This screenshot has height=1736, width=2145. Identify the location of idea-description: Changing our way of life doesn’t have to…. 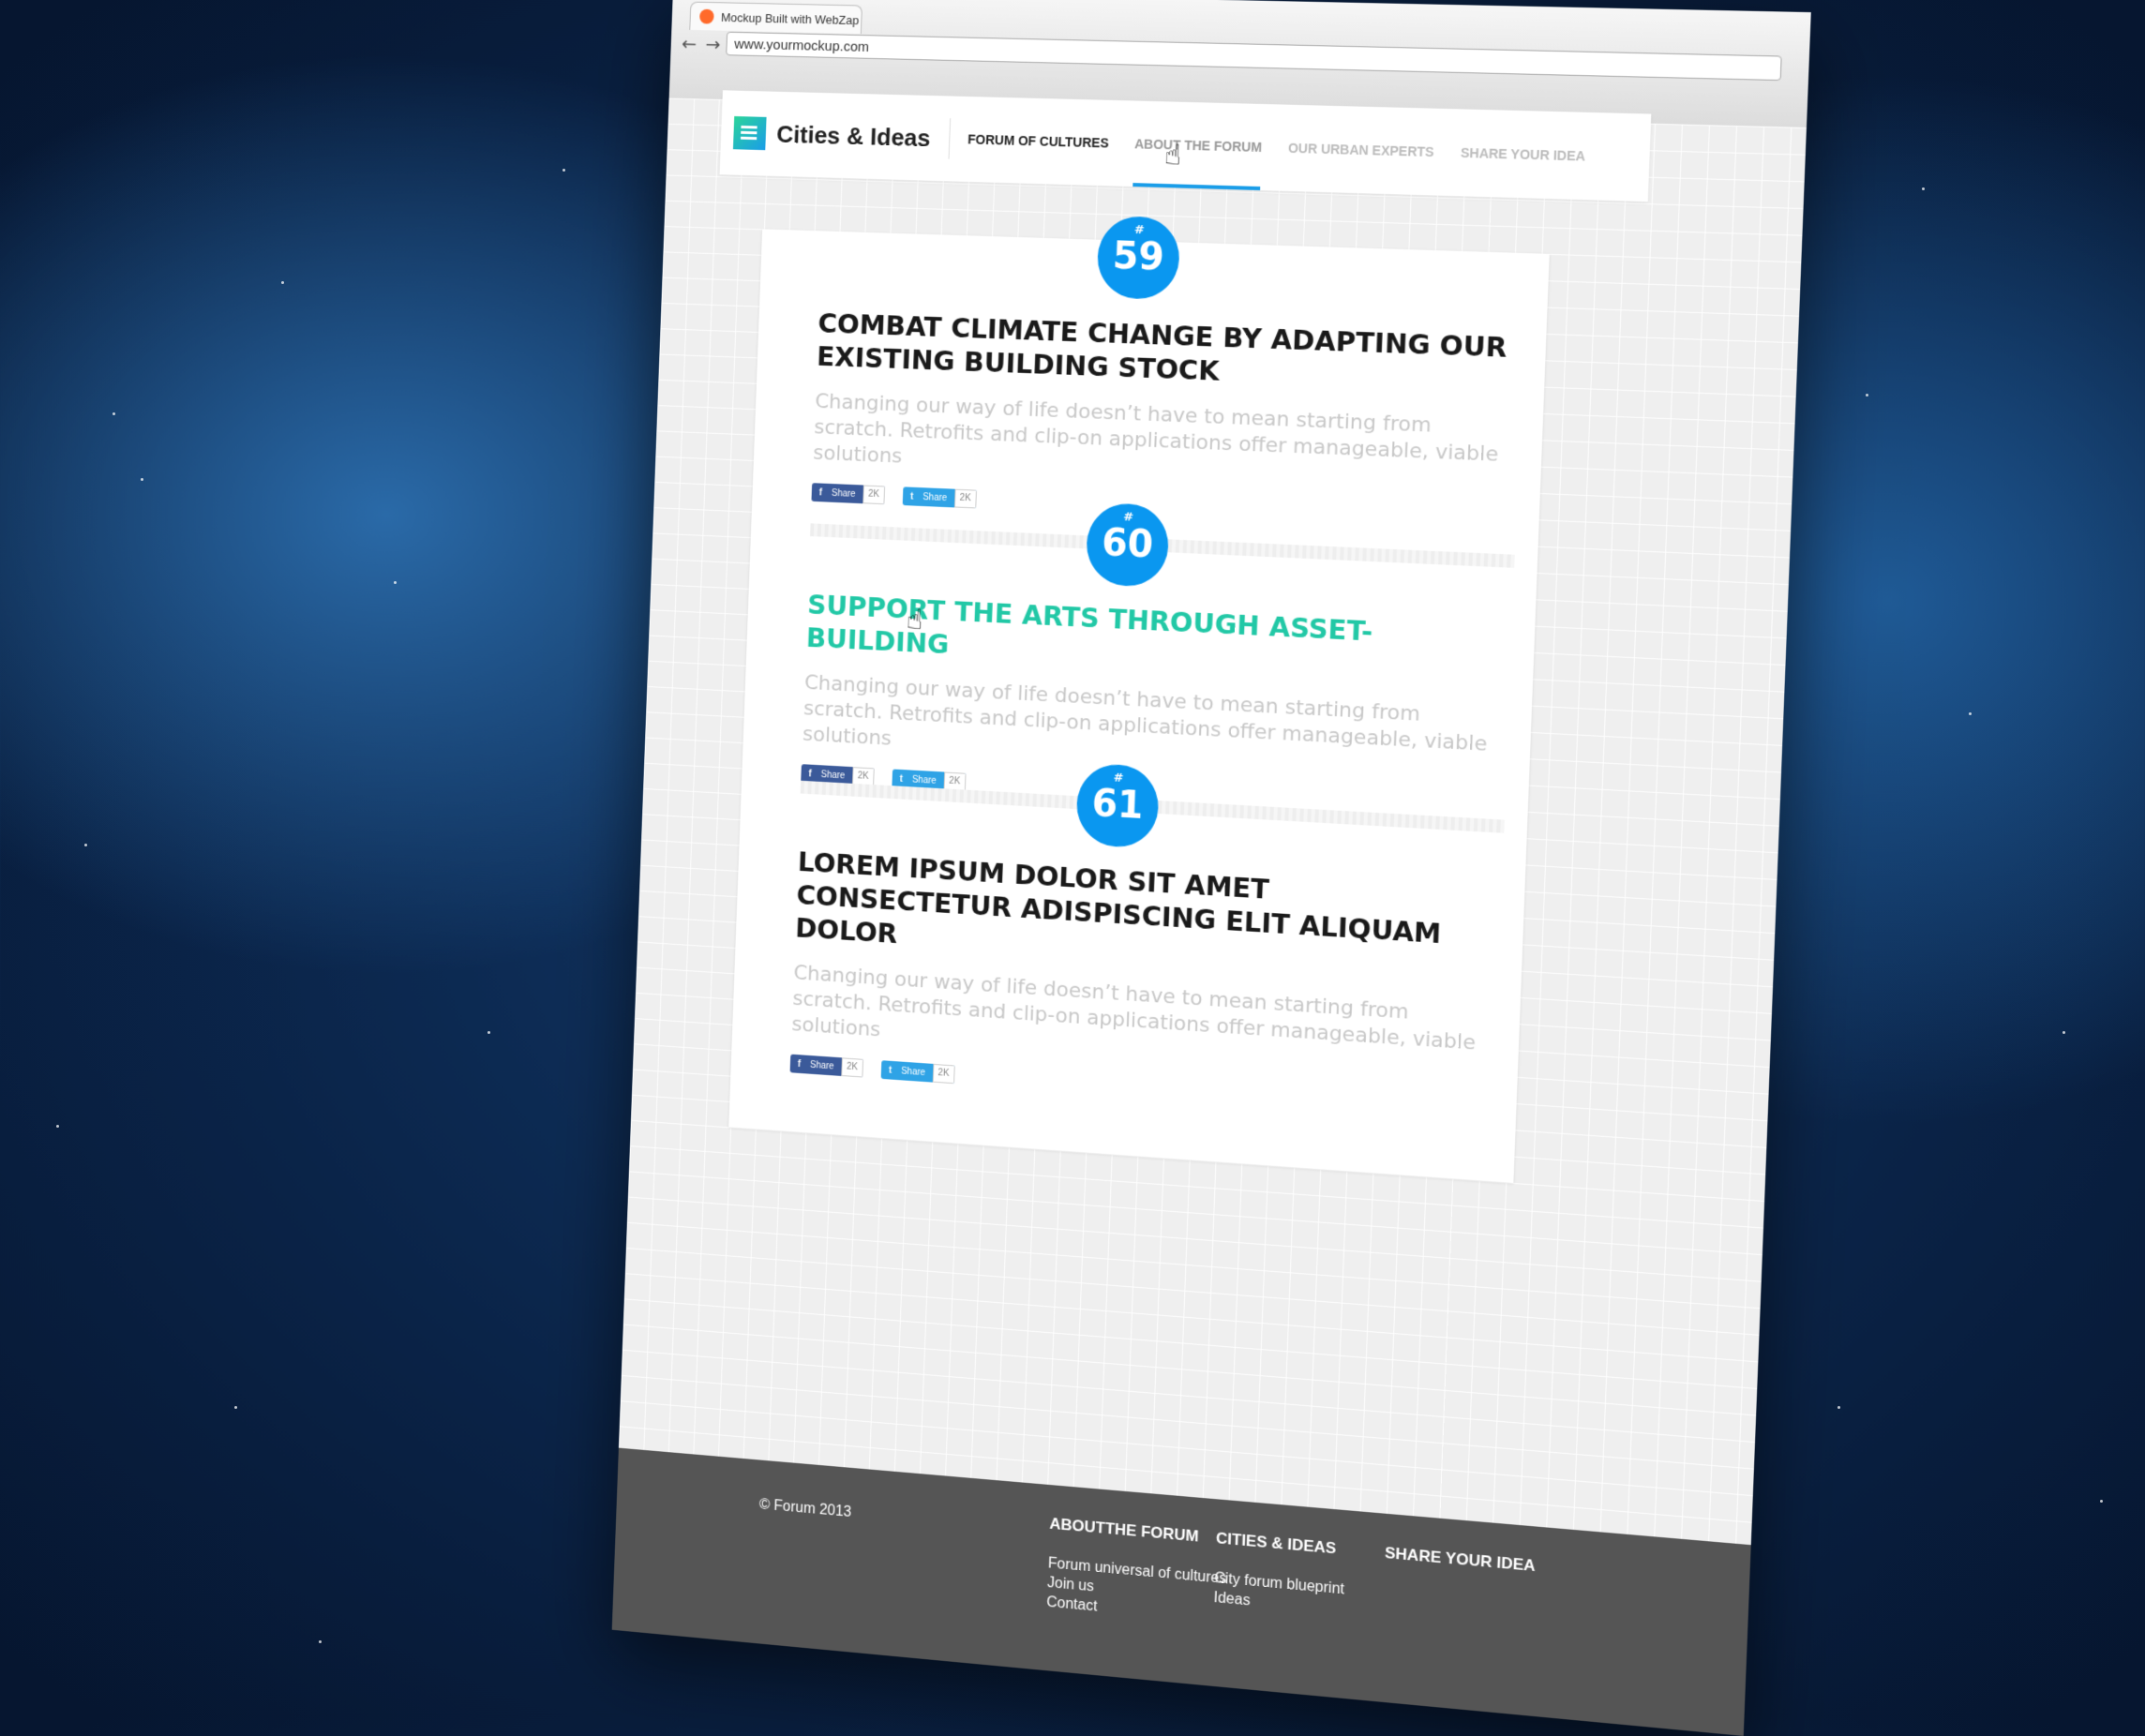
(1155, 429).